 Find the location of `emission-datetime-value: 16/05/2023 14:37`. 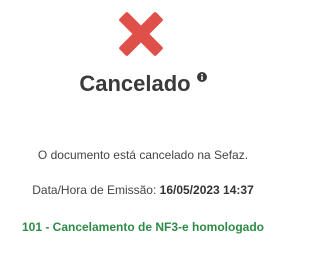

emission-datetime-value: 16/05/2023 14:37 is located at coordinates (206, 190).